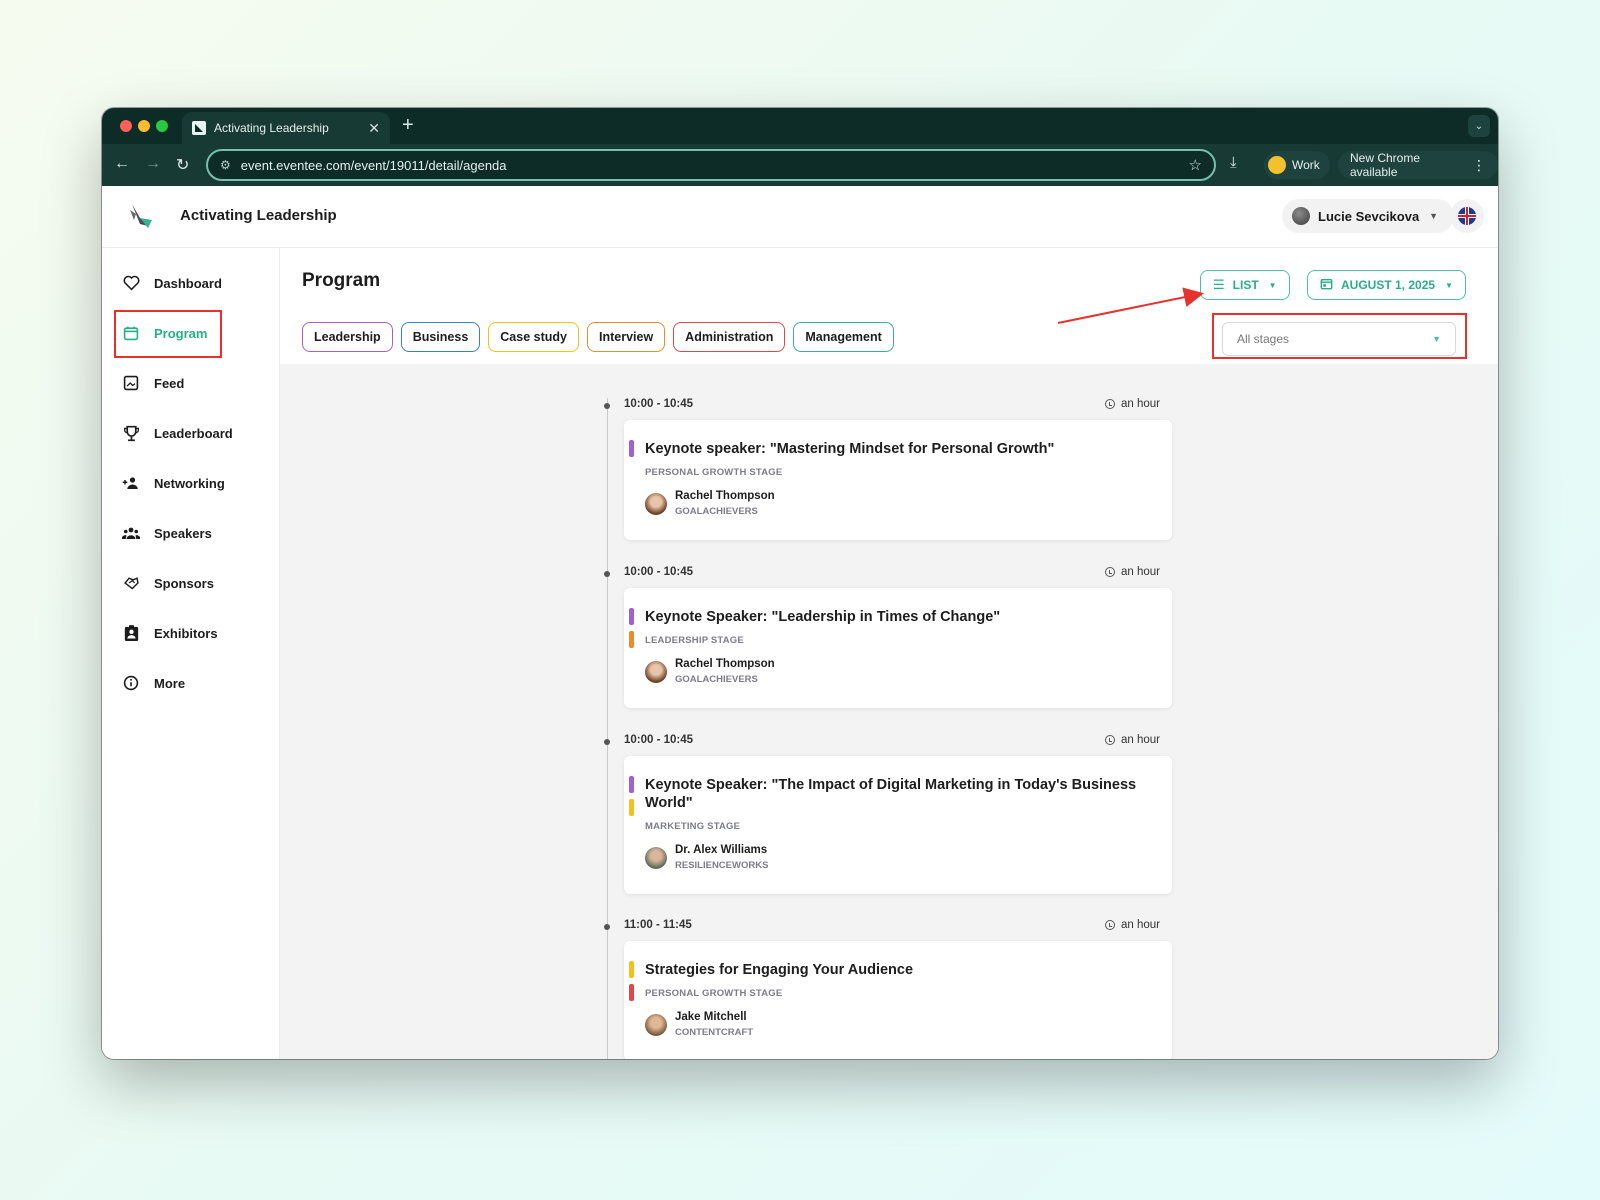 This screenshot has height=1200, width=1600. I want to click on filter-chip-management: Management, so click(843, 337).